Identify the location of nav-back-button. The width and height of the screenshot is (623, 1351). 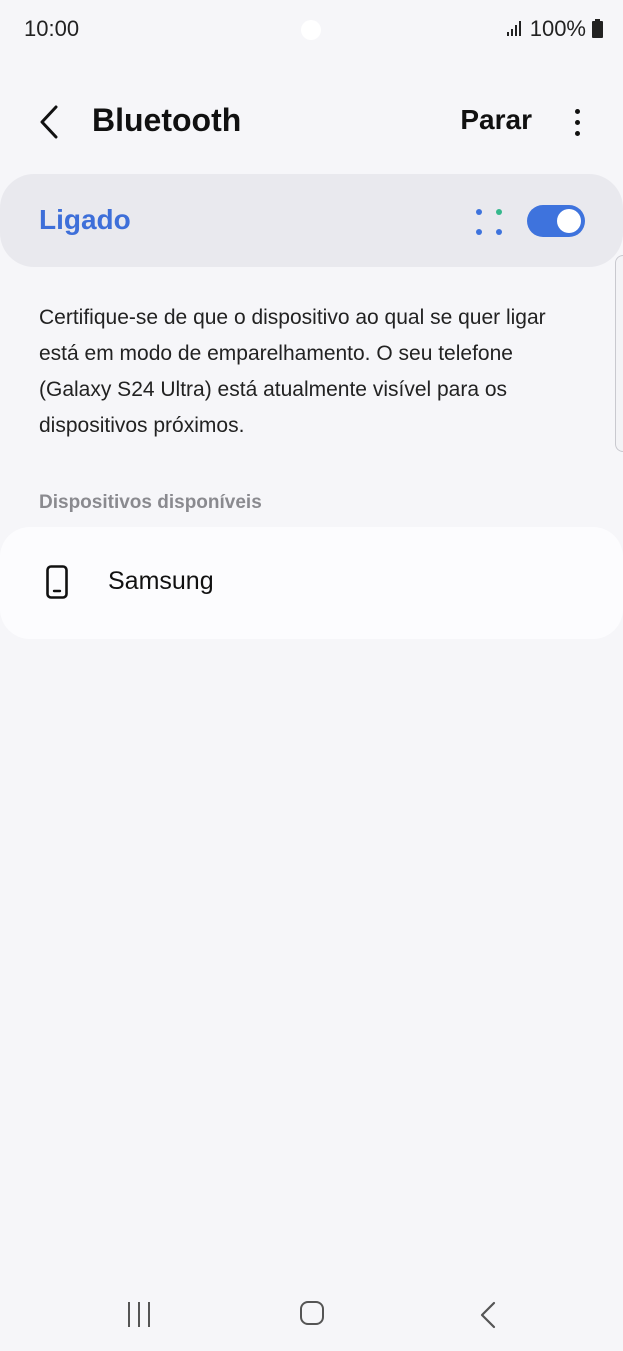
(488, 1315).